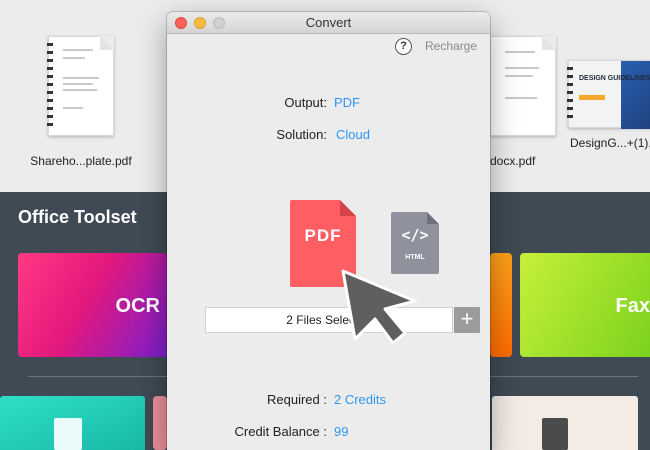 This screenshot has height=450, width=650. Describe the element at coordinates (353, 134) in the screenshot. I see `solution-value: Cloud` at that location.